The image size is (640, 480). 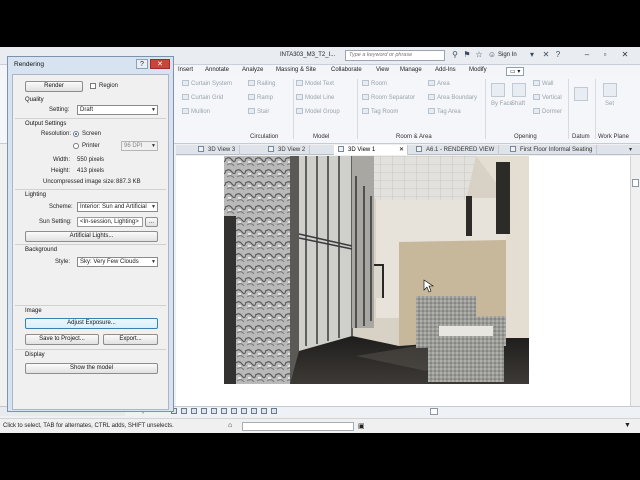 What do you see at coordinates (93, 86) in the screenshot?
I see `region-checkbox` at bounding box center [93, 86].